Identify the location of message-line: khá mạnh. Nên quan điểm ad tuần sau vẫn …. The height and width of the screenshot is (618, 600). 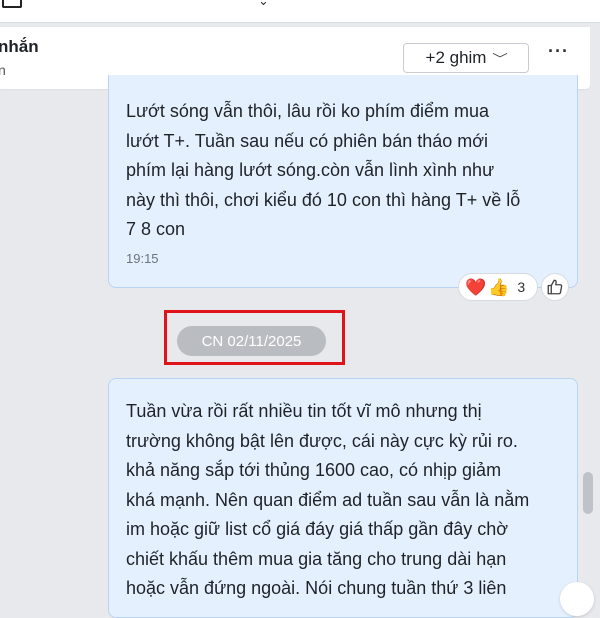
(328, 499).